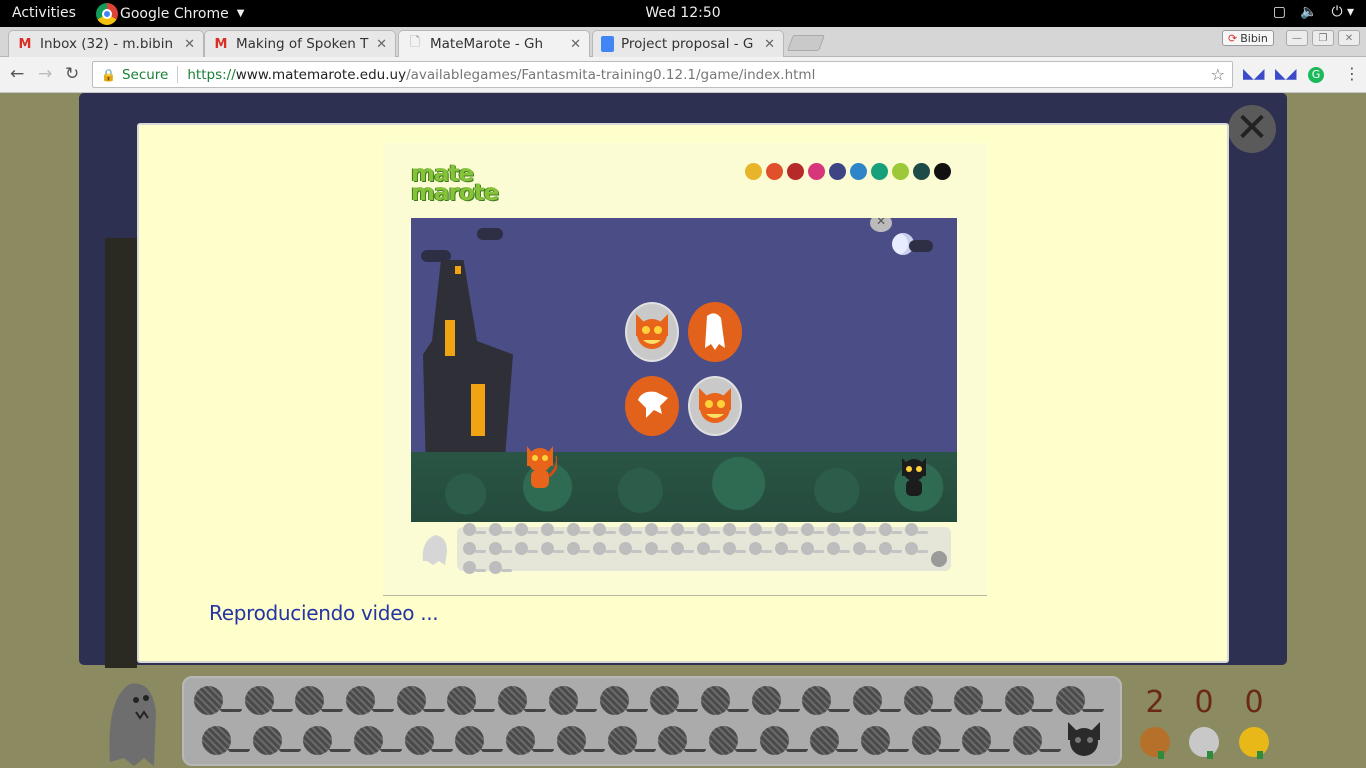 This screenshot has height=768, width=1366. Describe the element at coordinates (72, 74) in the screenshot. I see `reload-icon: ↻` at that location.